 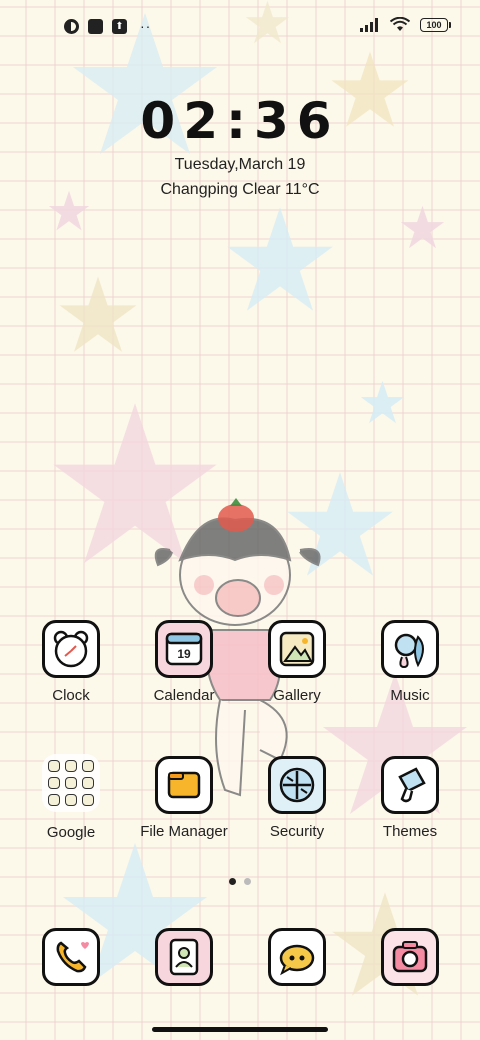 I want to click on themes-icon, so click(x=410, y=785).